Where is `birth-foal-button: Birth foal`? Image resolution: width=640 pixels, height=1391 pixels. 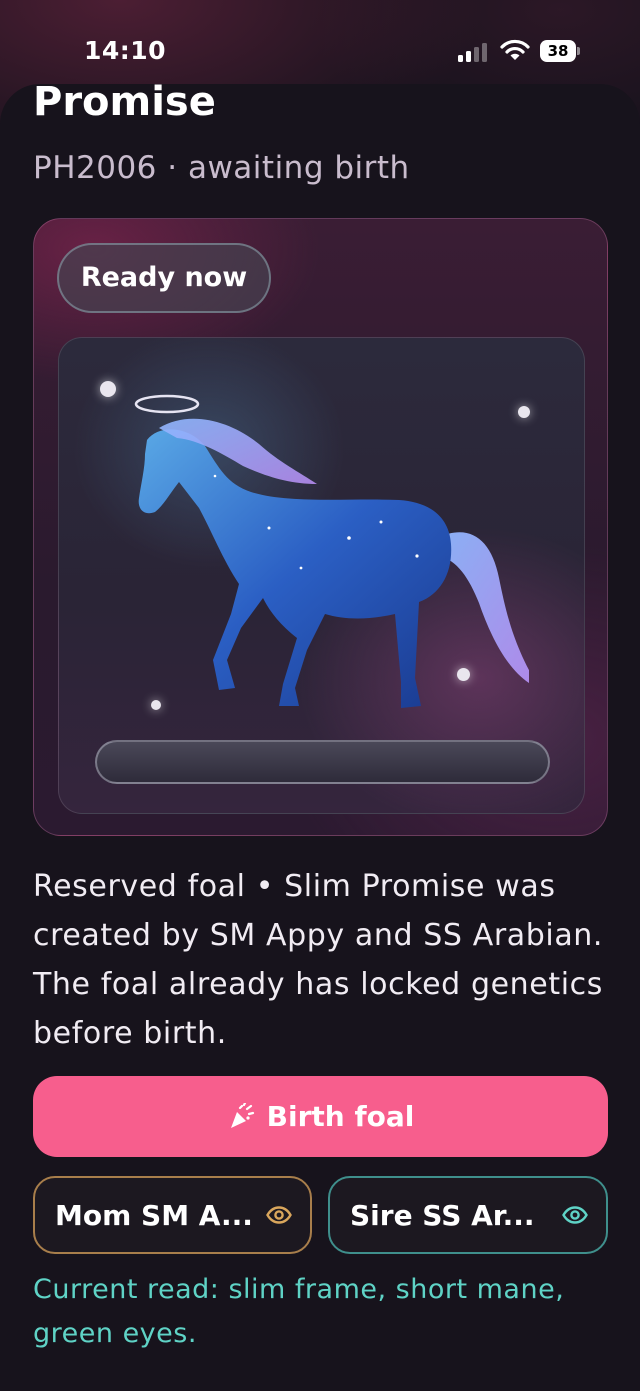
birth-foal-button: Birth foal is located at coordinates (320, 1116).